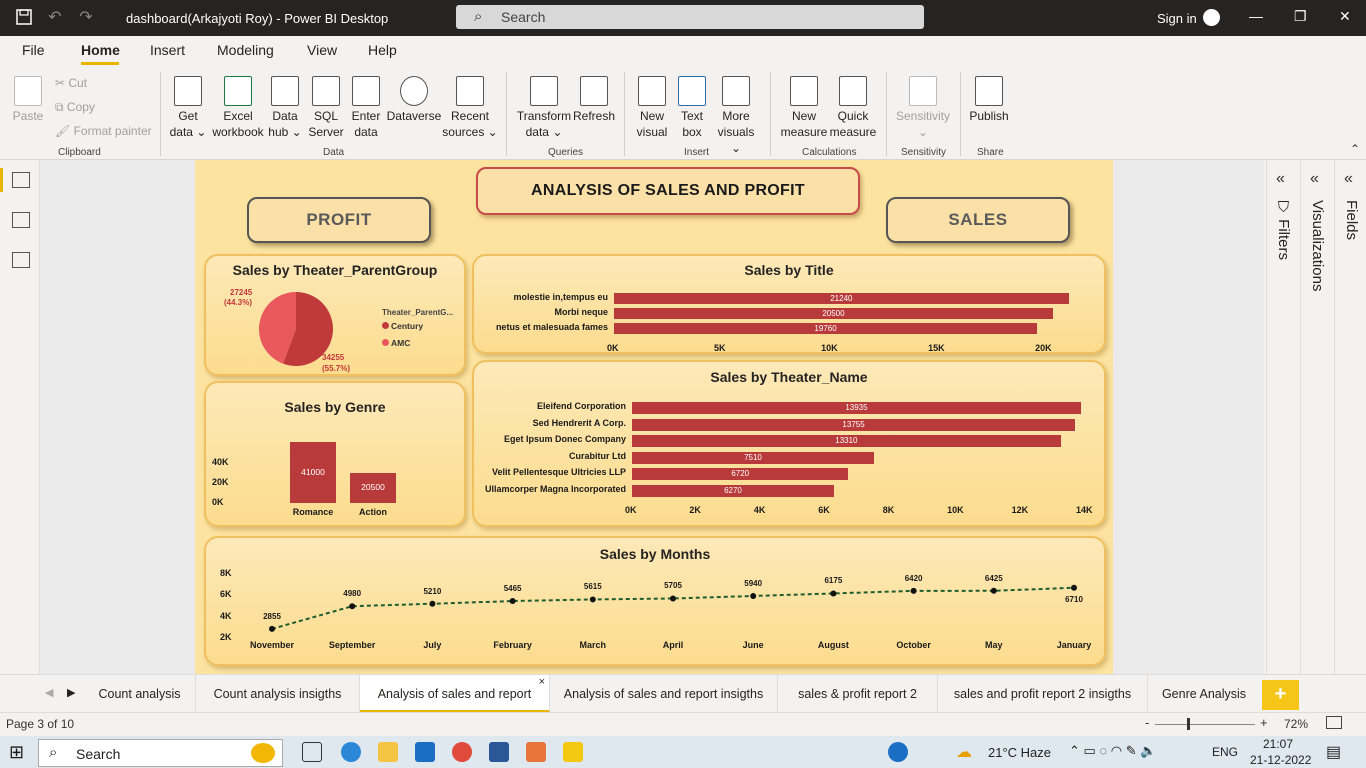  What do you see at coordinates (1300, 16) in the screenshot?
I see `maximize-icon: ❐` at bounding box center [1300, 16].